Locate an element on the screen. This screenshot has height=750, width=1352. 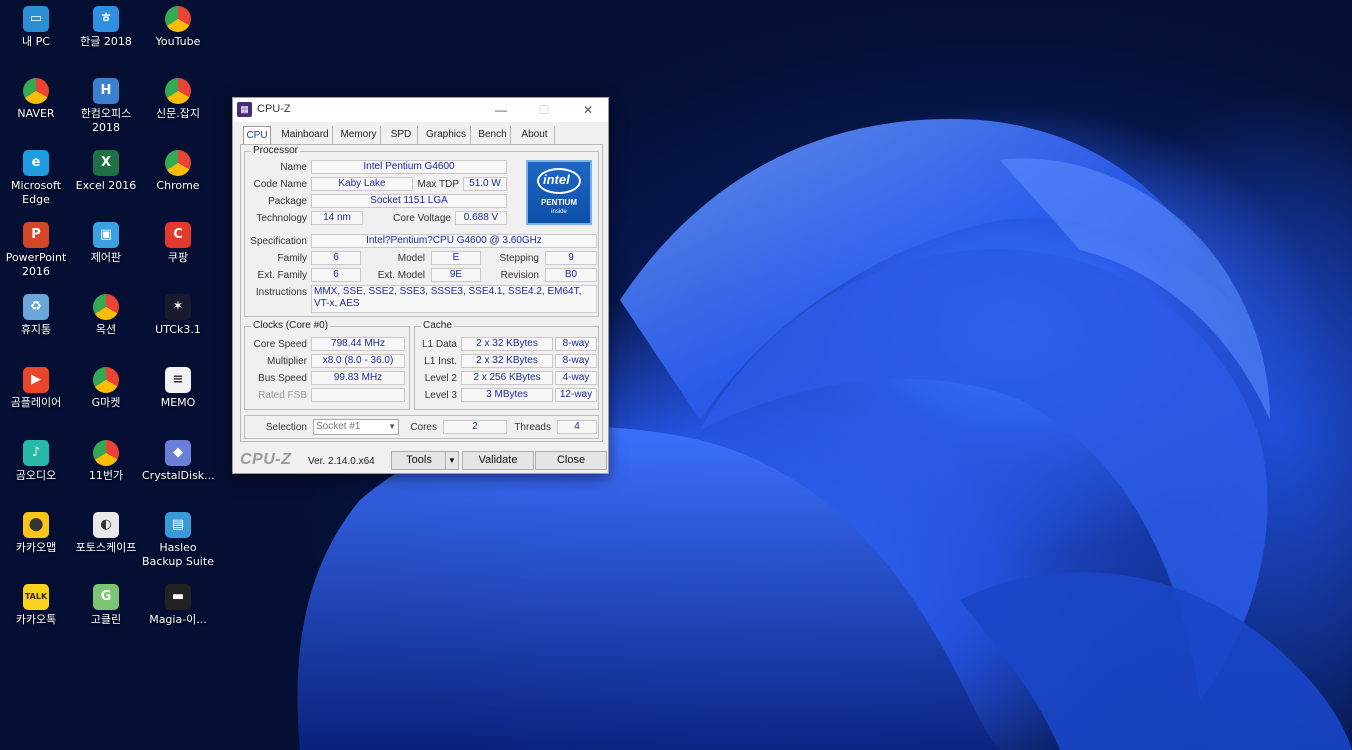
family-value: 6 is located at coordinates (336, 258).